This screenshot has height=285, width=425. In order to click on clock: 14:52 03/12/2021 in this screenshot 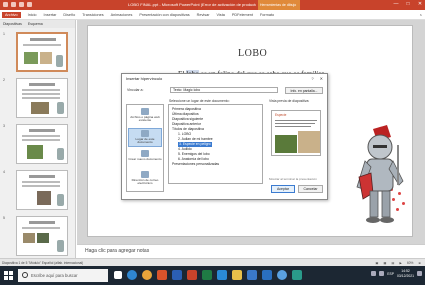, I will do `click(405, 273)`.